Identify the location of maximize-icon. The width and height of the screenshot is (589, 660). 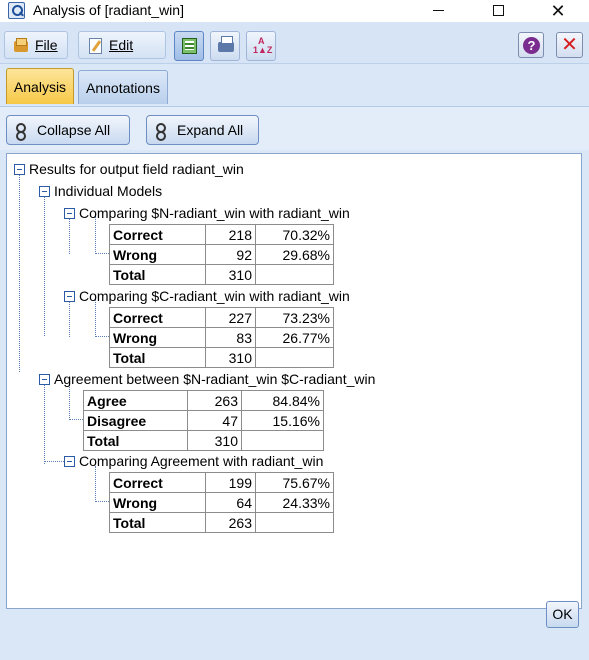
(498, 11).